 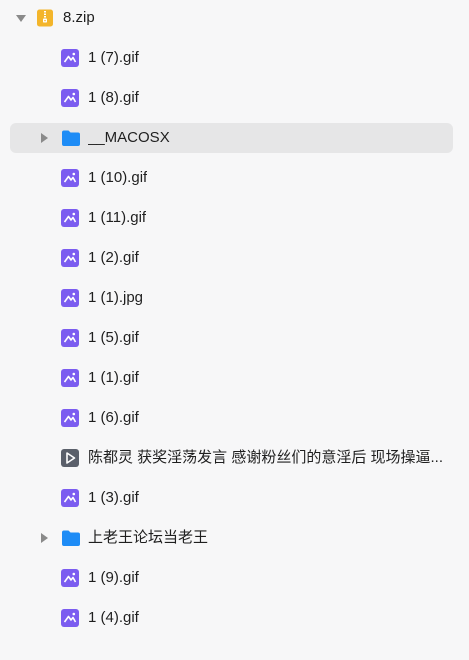 What do you see at coordinates (231, 418) in the screenshot?
I see `tree-item-file: 1 (6).gif` at bounding box center [231, 418].